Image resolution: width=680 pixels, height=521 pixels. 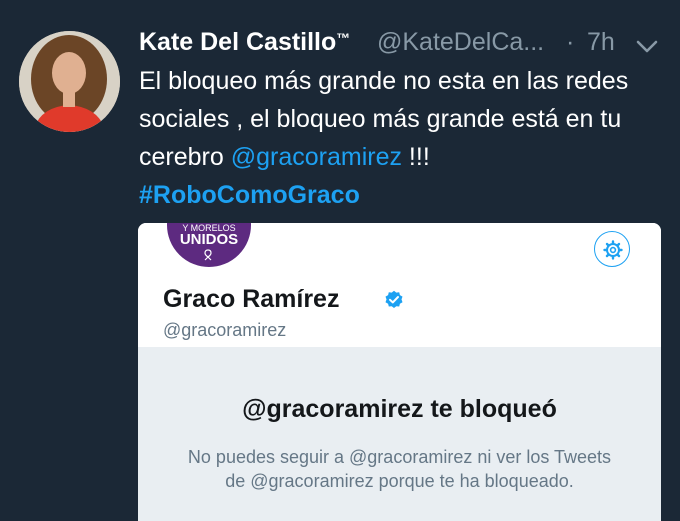 What do you see at coordinates (209, 239) in the screenshot?
I see `badge-line-2: UNIDOS` at bounding box center [209, 239].